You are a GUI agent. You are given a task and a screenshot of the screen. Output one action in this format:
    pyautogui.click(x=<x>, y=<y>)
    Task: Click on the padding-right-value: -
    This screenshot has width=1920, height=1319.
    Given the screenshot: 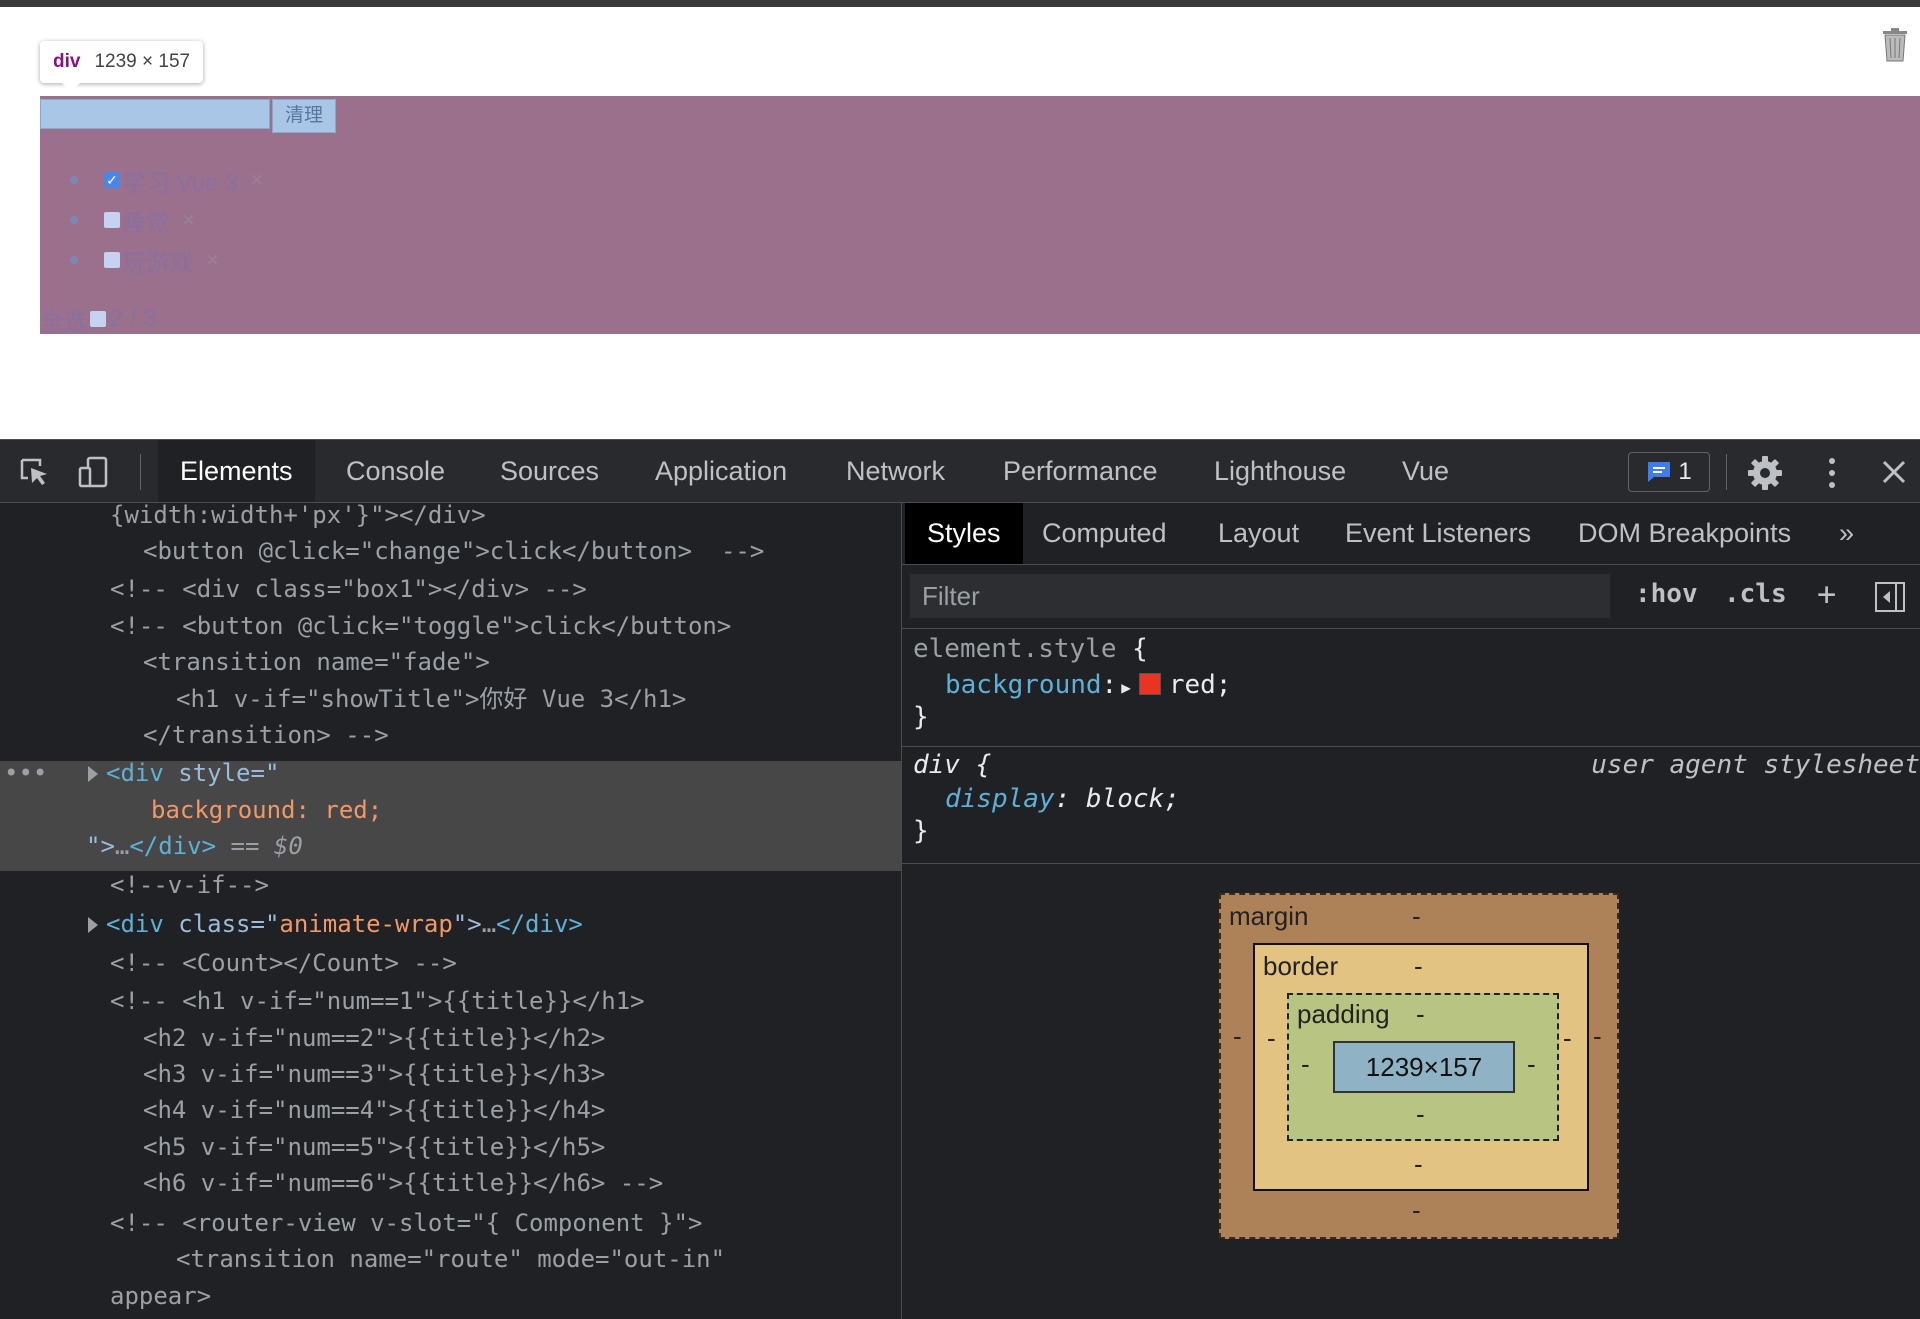 What is the action you would take?
    pyautogui.click(x=1531, y=1064)
    